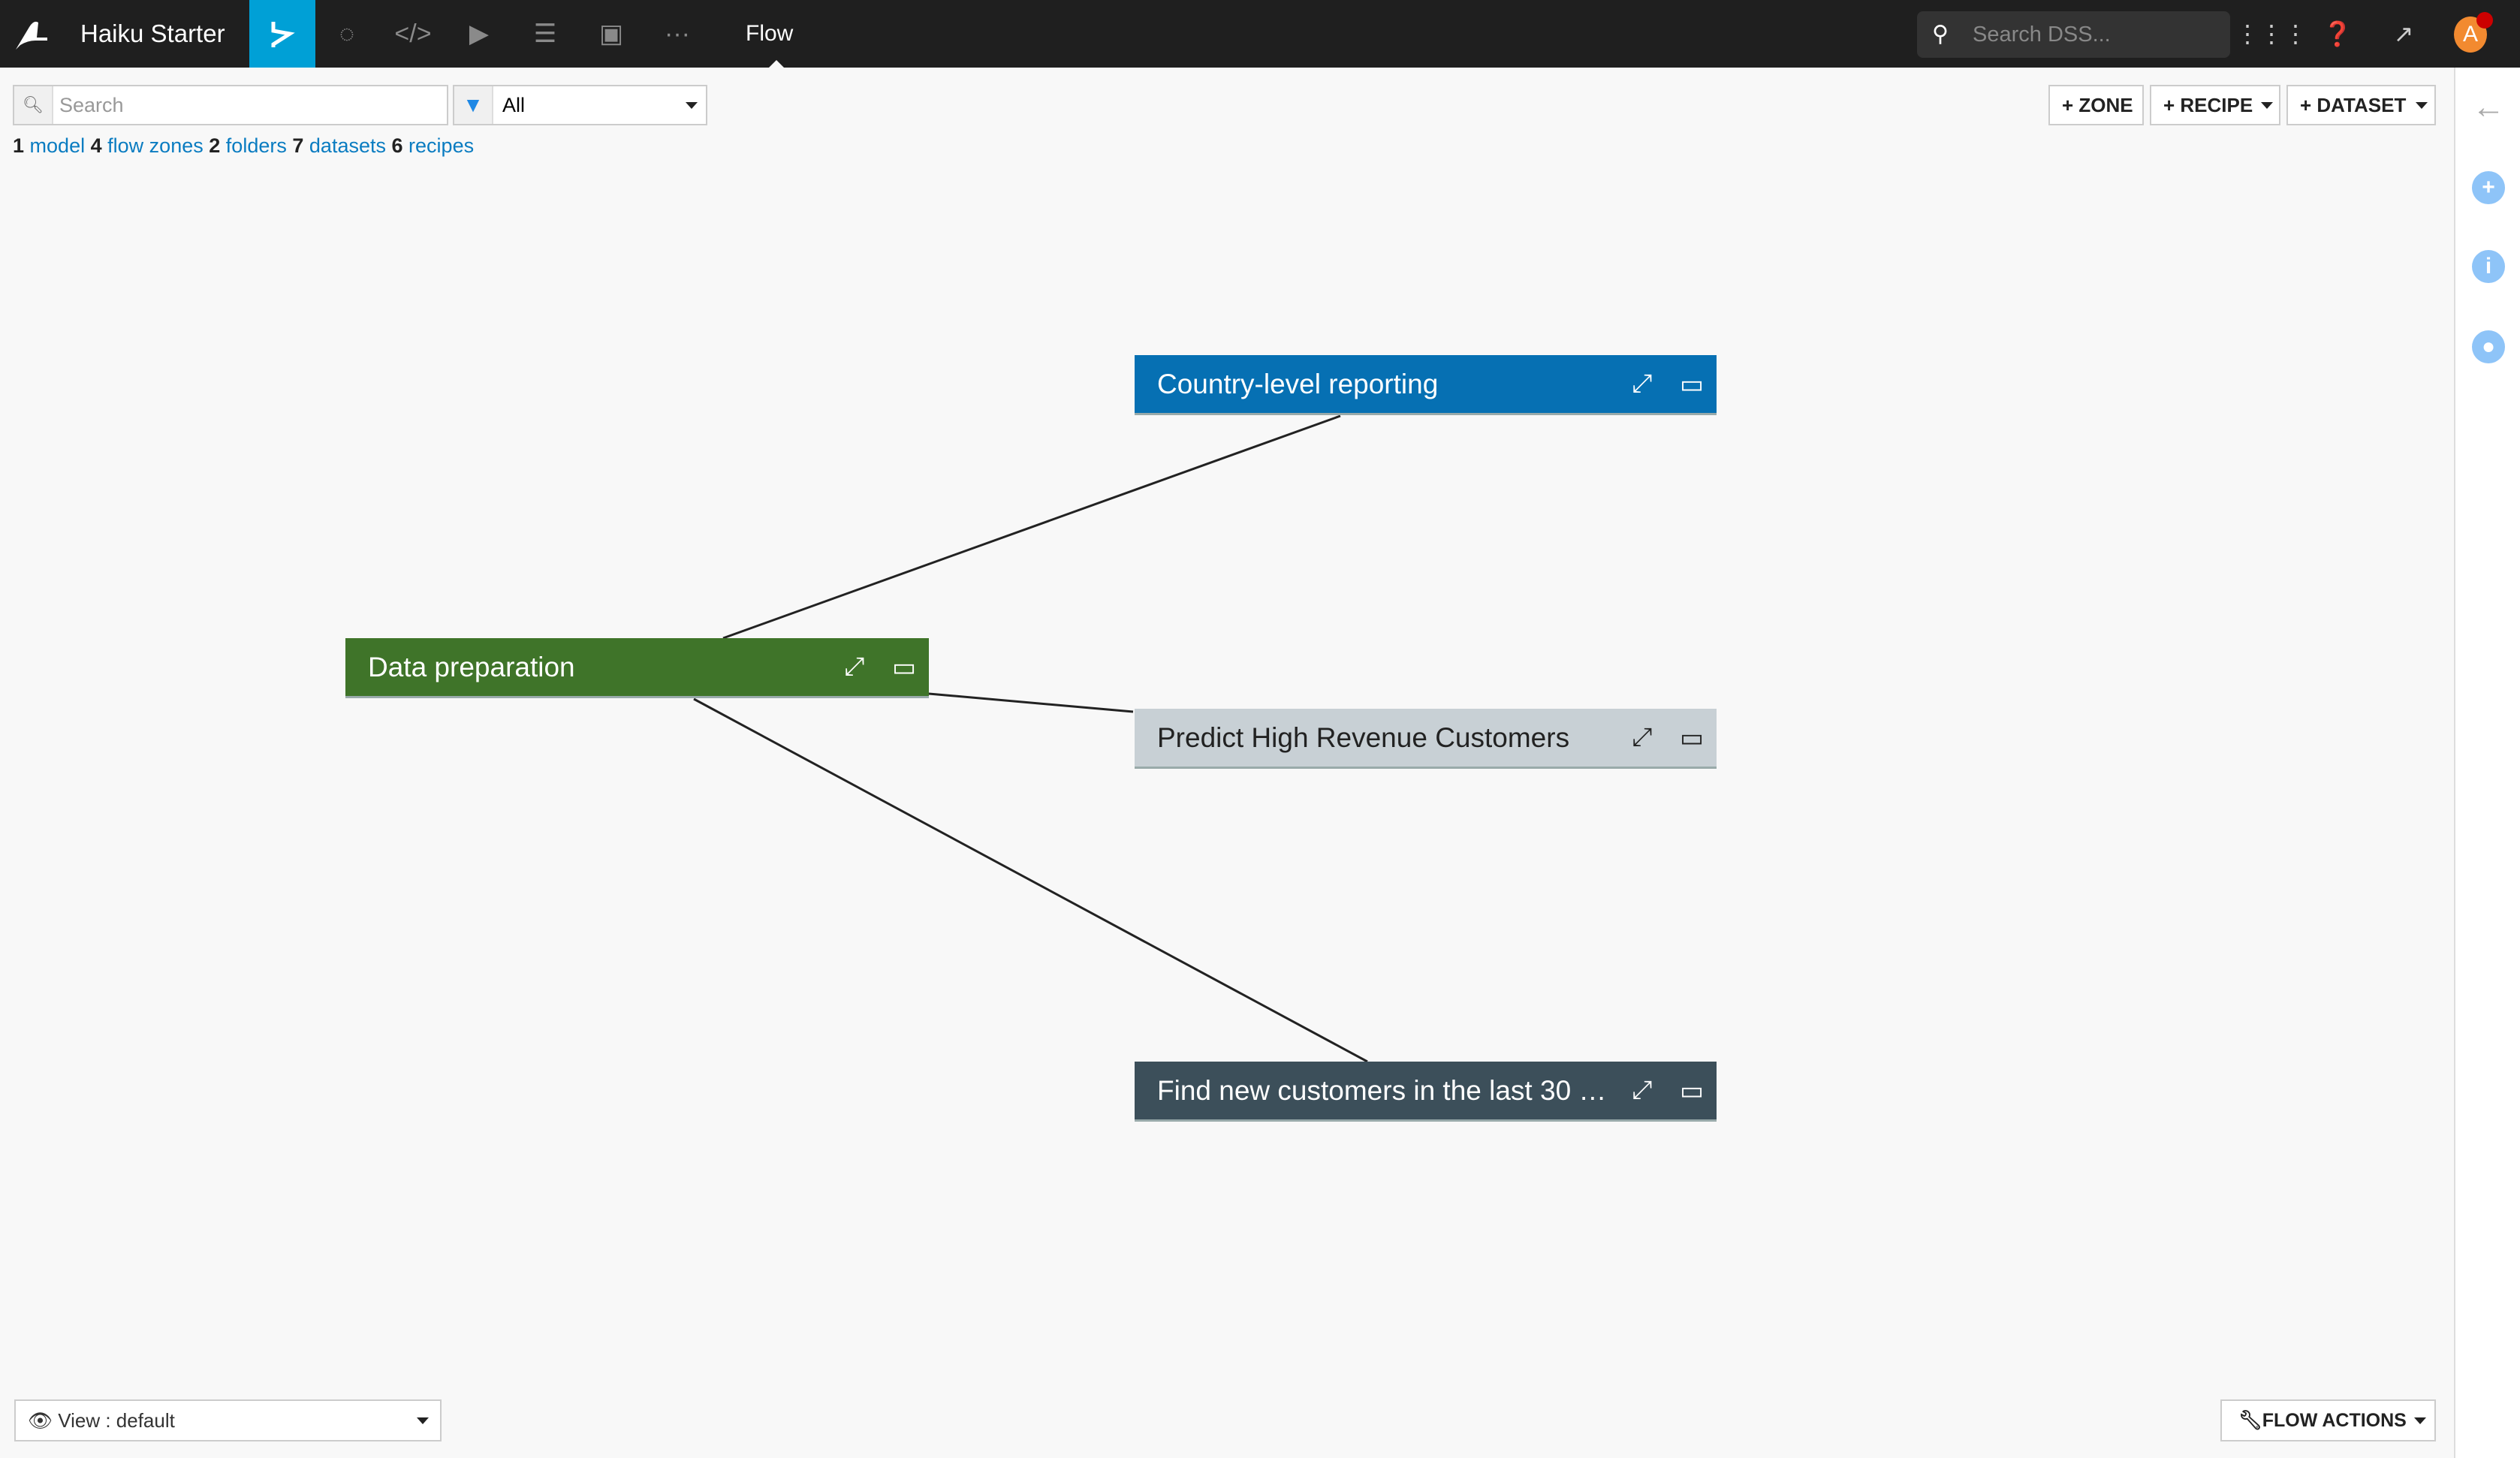  I want to click on zone-label: Data preparation, so click(471, 666).